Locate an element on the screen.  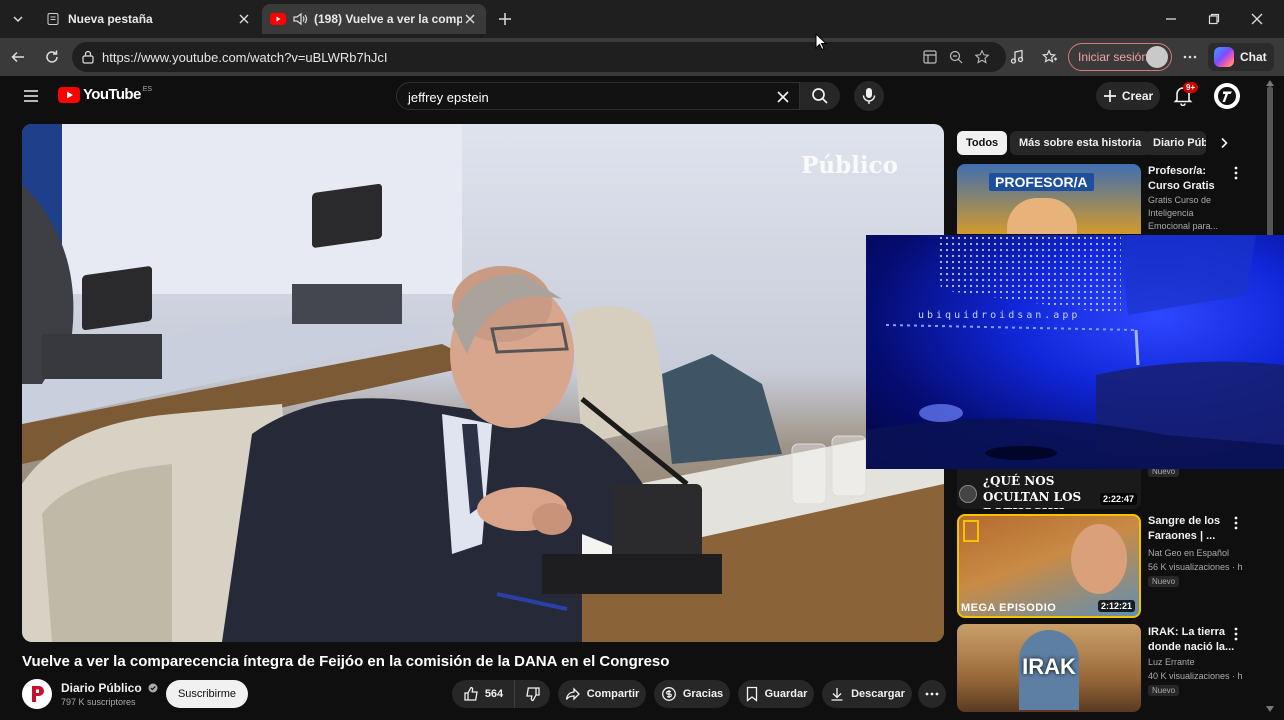
dislike-button is located at coordinates (532, 694).